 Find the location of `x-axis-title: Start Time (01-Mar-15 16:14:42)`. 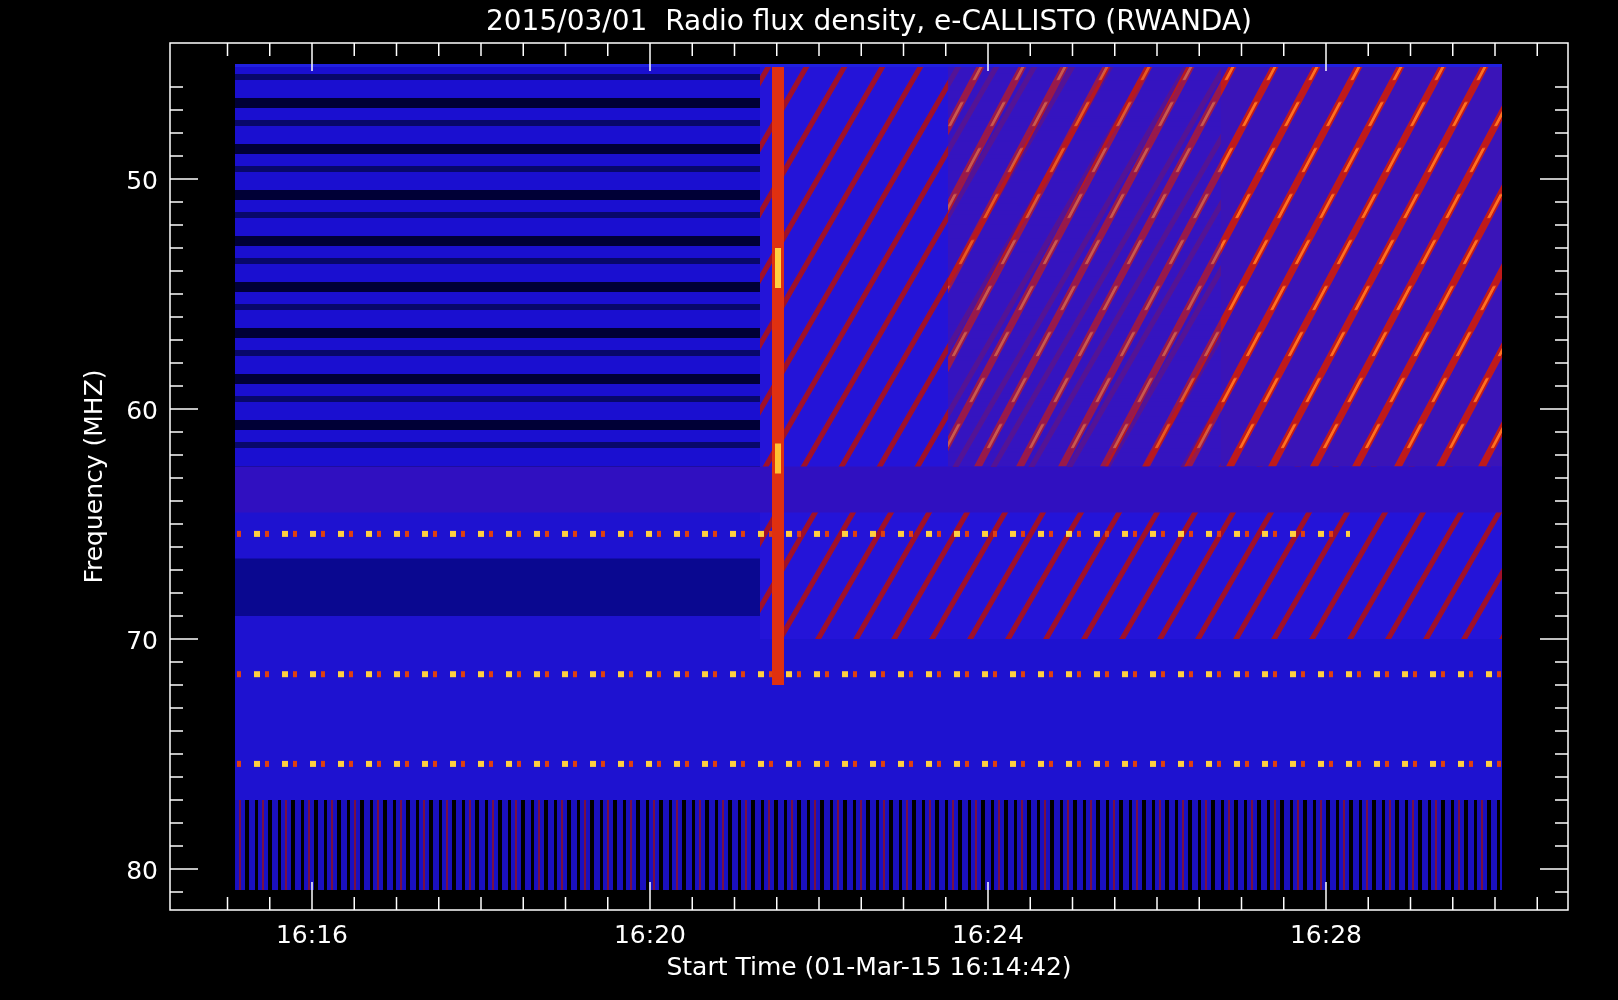

x-axis-title: Start Time (01-Mar-15 16:14:42) is located at coordinates (869, 966).